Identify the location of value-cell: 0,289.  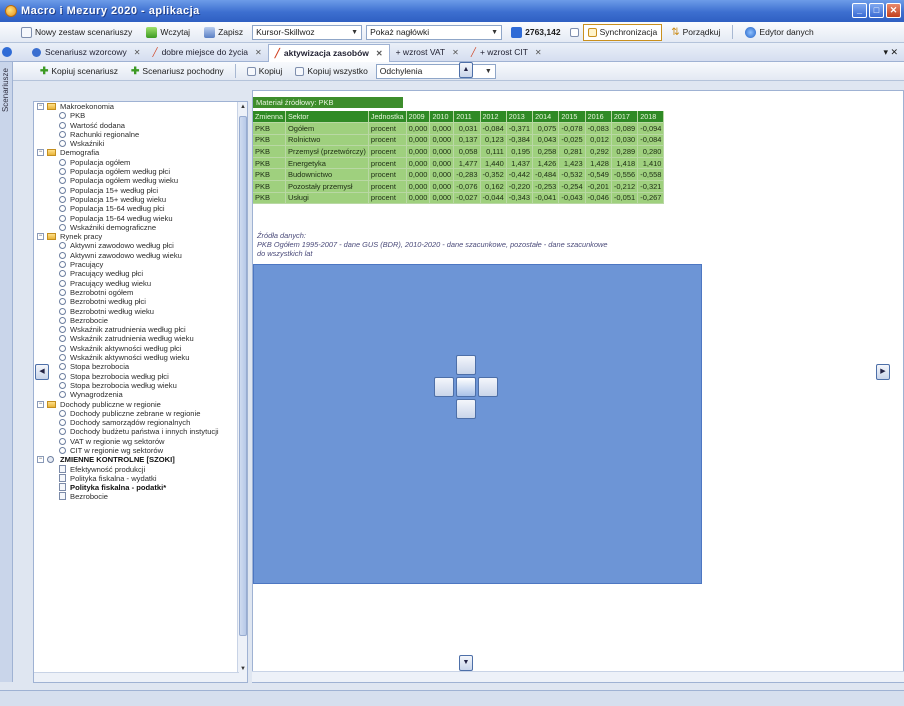
(625, 151).